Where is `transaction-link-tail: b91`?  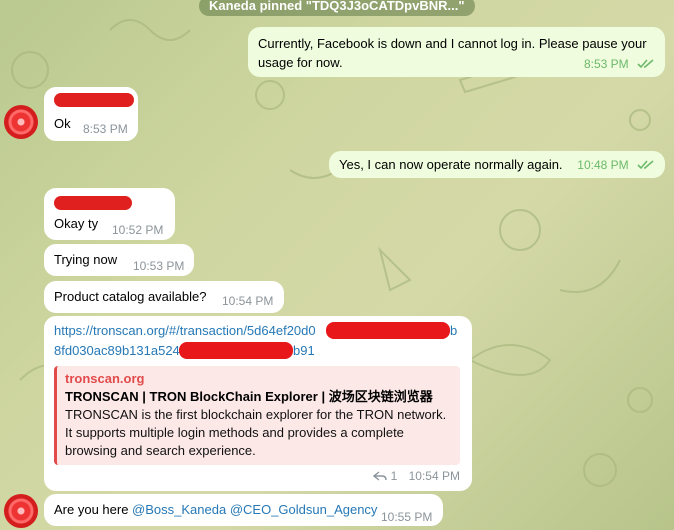
transaction-link-tail: b91 is located at coordinates (304, 350).